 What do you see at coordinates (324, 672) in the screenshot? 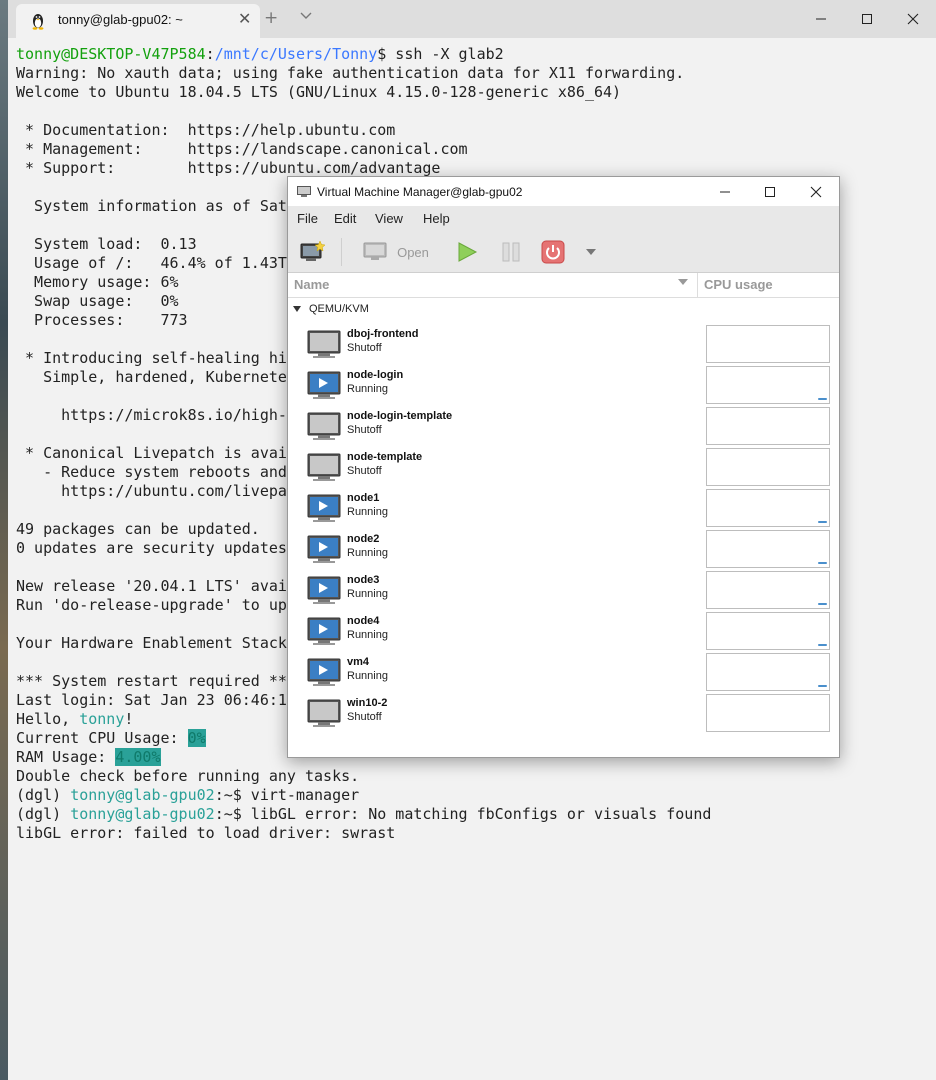
I see `vm-running-icon` at bounding box center [324, 672].